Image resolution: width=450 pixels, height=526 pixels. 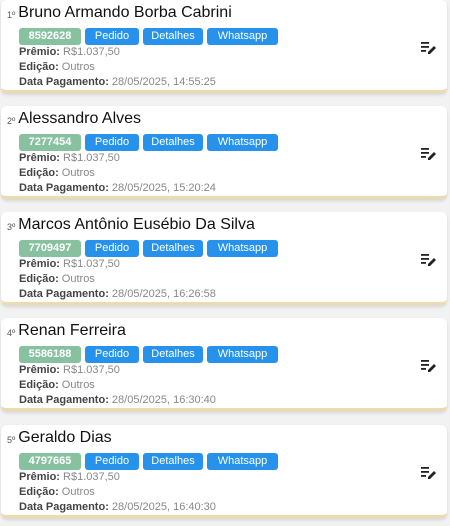 What do you see at coordinates (50, 354) in the screenshot?
I see `ticket-code-badge: 5586188` at bounding box center [50, 354].